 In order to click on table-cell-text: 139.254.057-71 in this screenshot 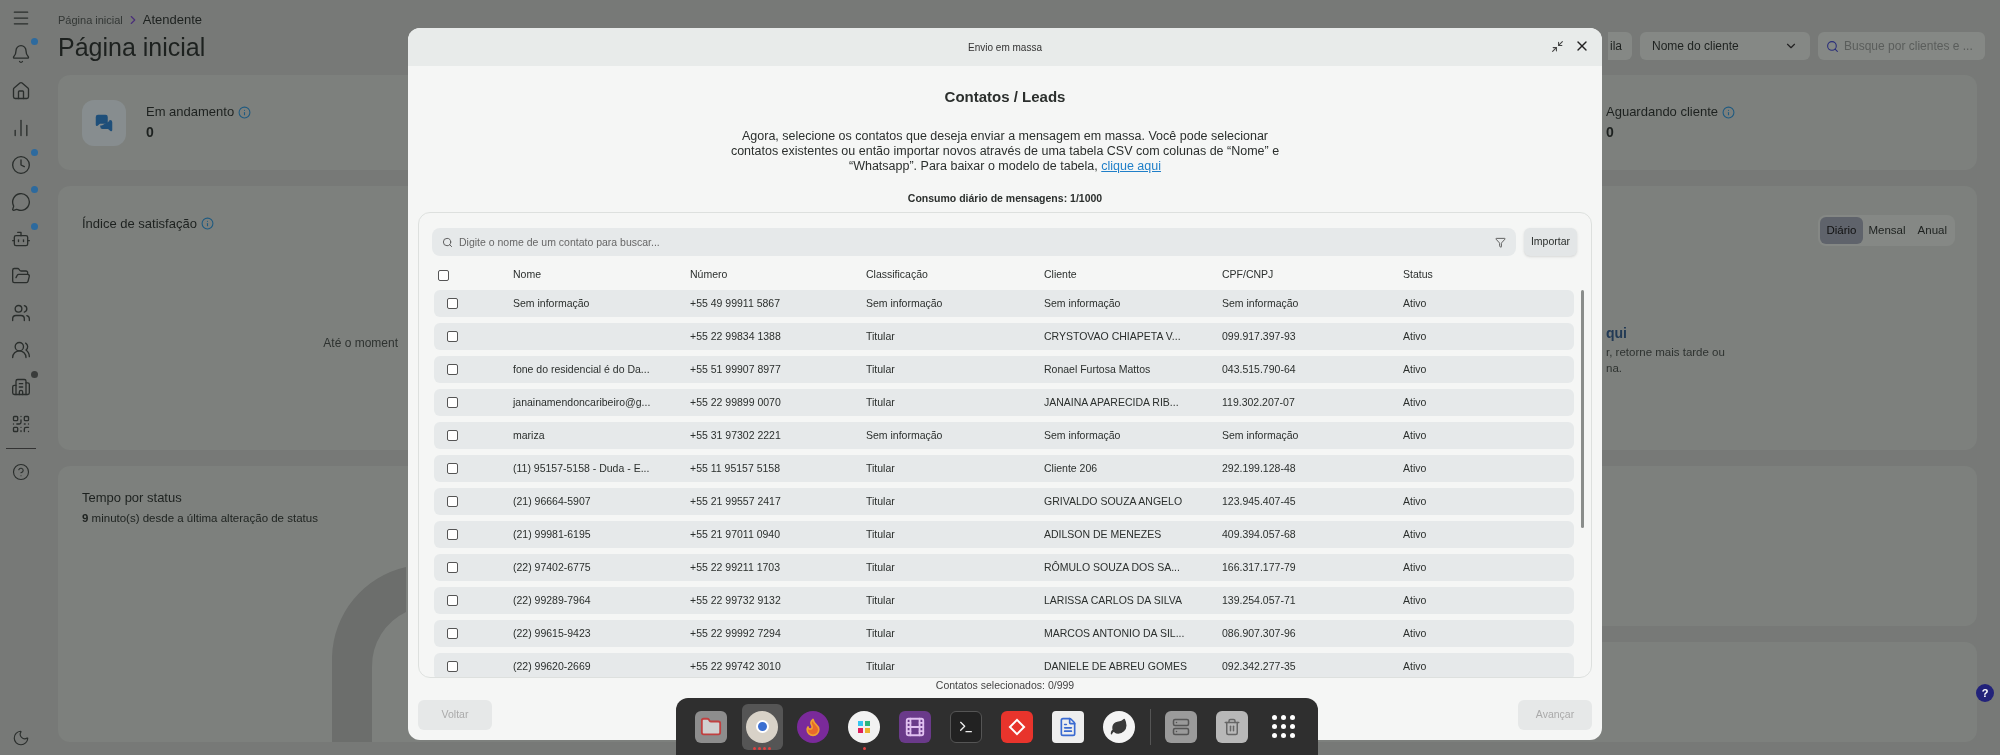, I will do `click(1259, 600)`.